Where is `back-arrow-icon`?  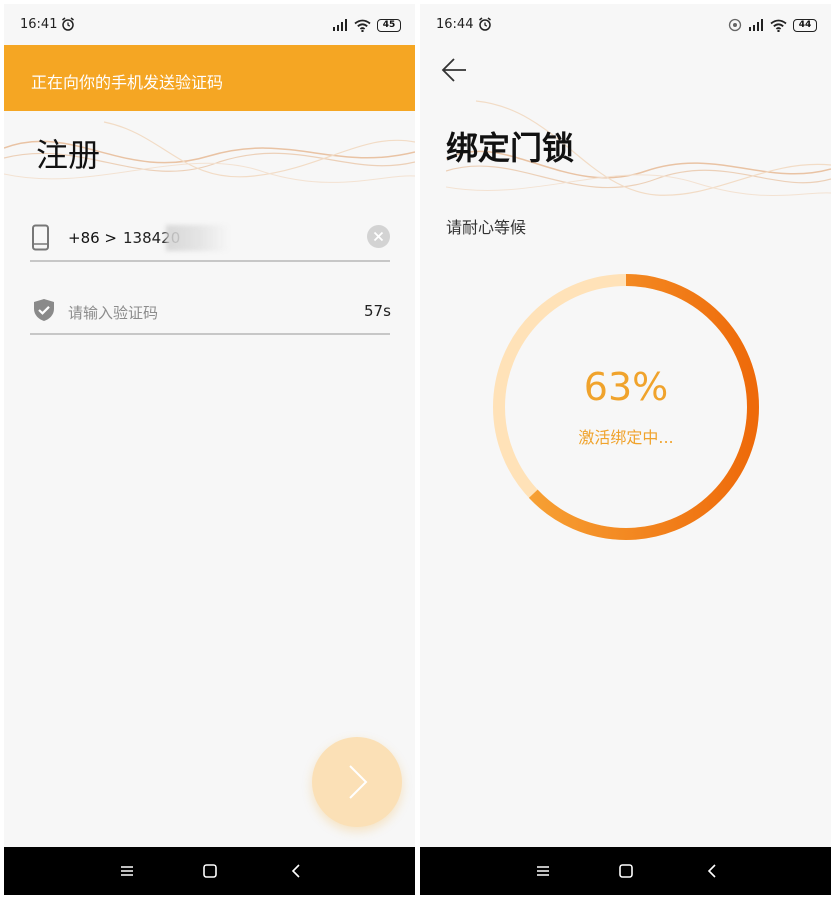 back-arrow-icon is located at coordinates (454, 70).